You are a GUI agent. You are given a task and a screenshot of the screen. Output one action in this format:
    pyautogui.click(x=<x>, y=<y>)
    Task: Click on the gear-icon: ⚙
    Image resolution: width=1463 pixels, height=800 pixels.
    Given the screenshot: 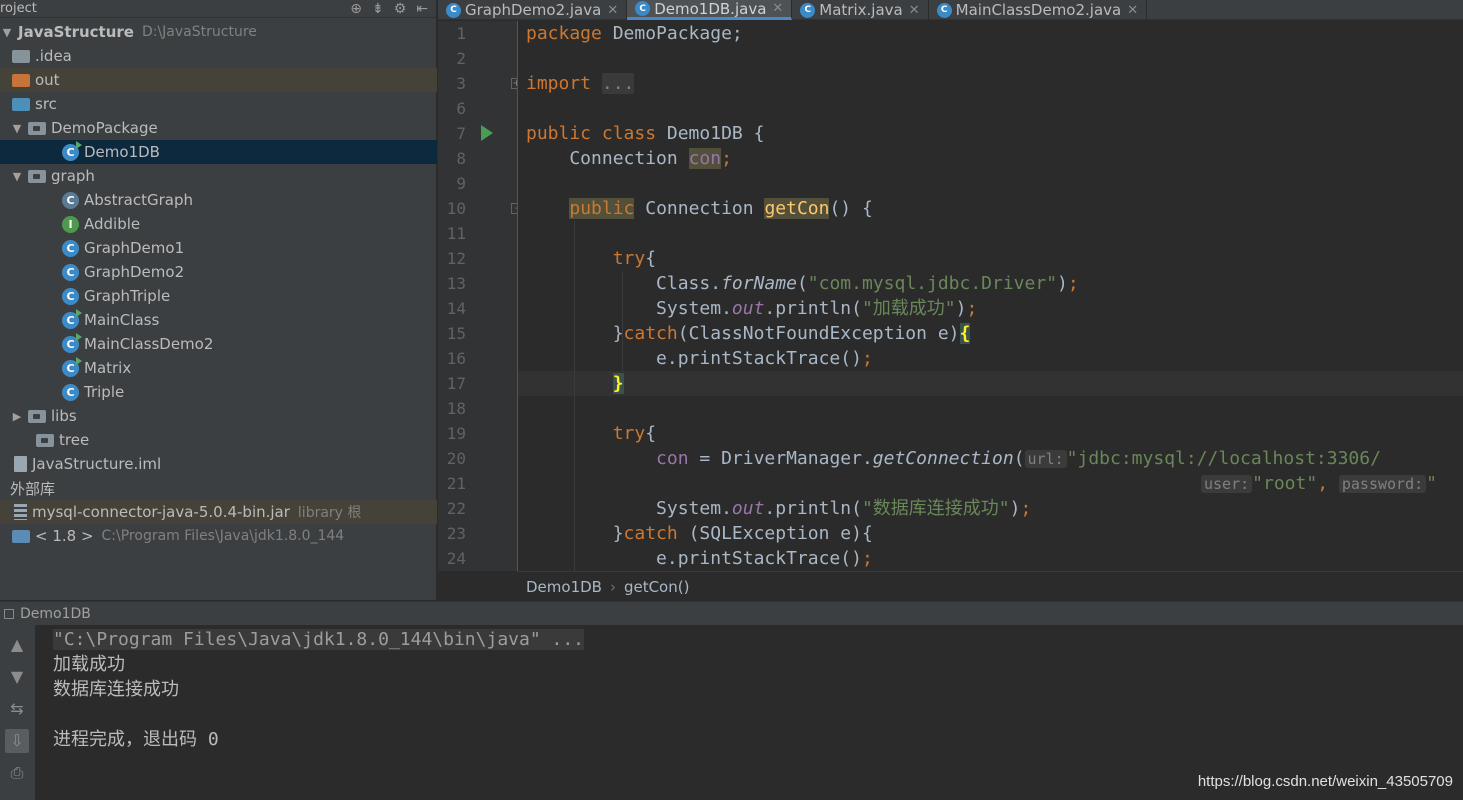 What is the action you would take?
    pyautogui.click(x=400, y=9)
    